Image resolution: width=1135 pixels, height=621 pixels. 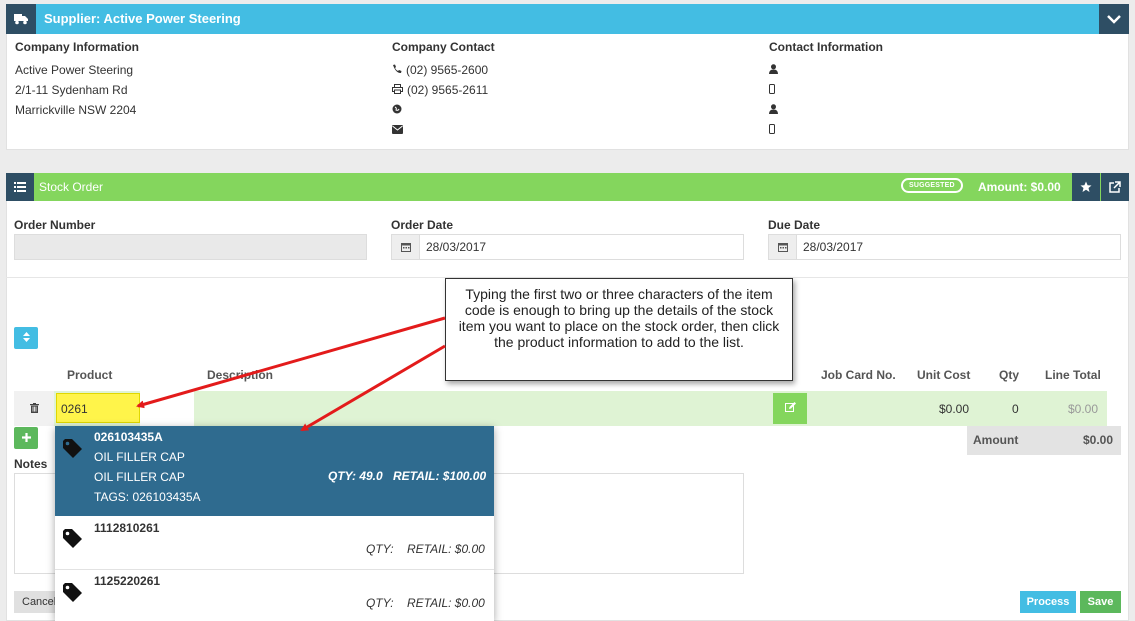 I want to click on arrow-to-product, so click(x=291, y=362).